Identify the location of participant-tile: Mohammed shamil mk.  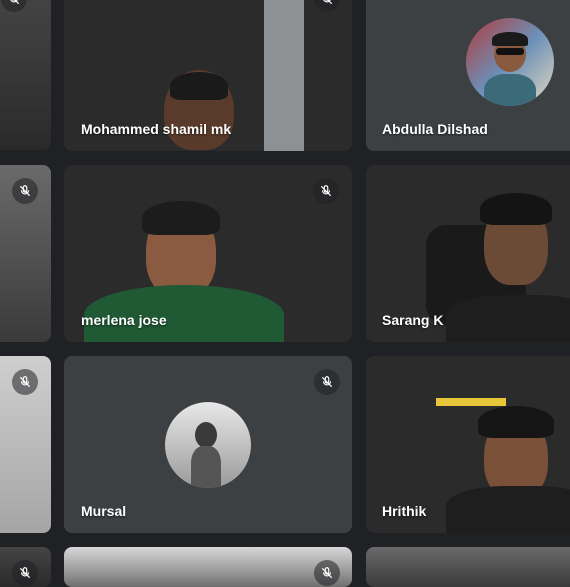
(208, 75).